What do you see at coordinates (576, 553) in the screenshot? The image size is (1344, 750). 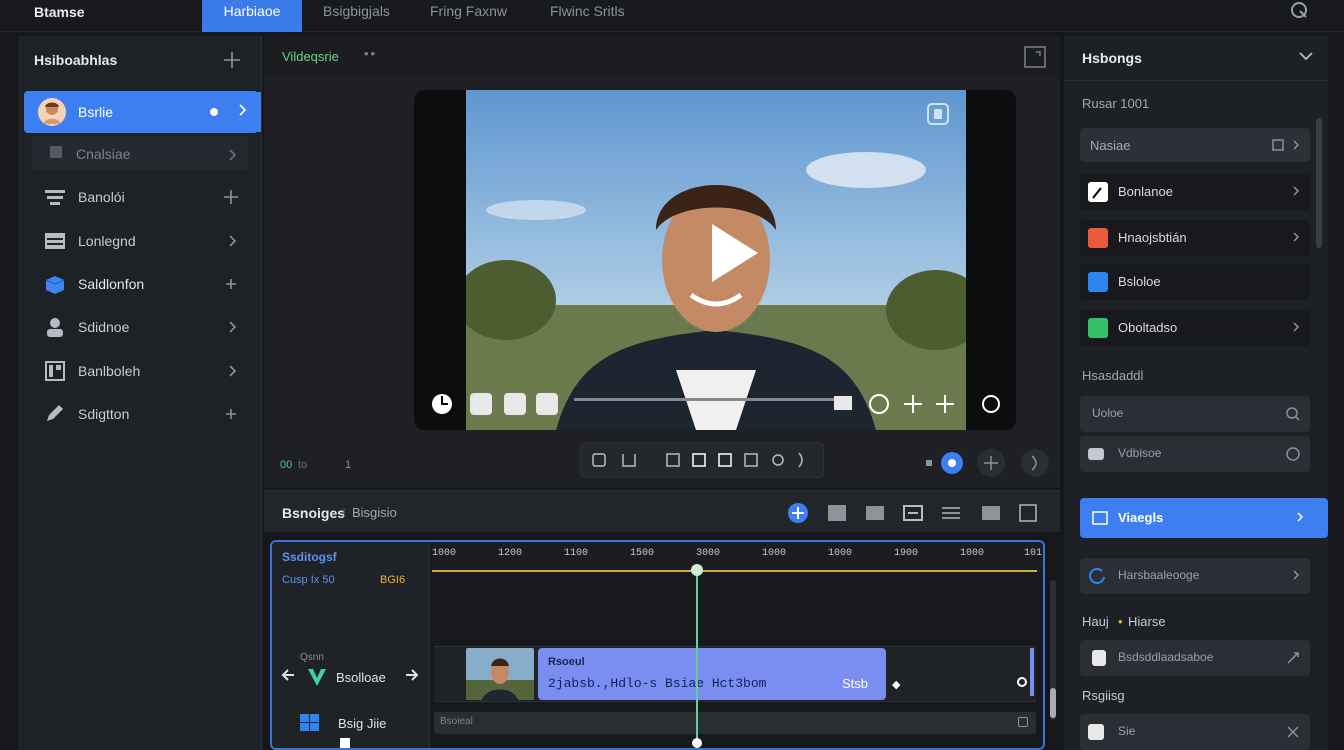 I see `ruler-tick: 1100` at bounding box center [576, 553].